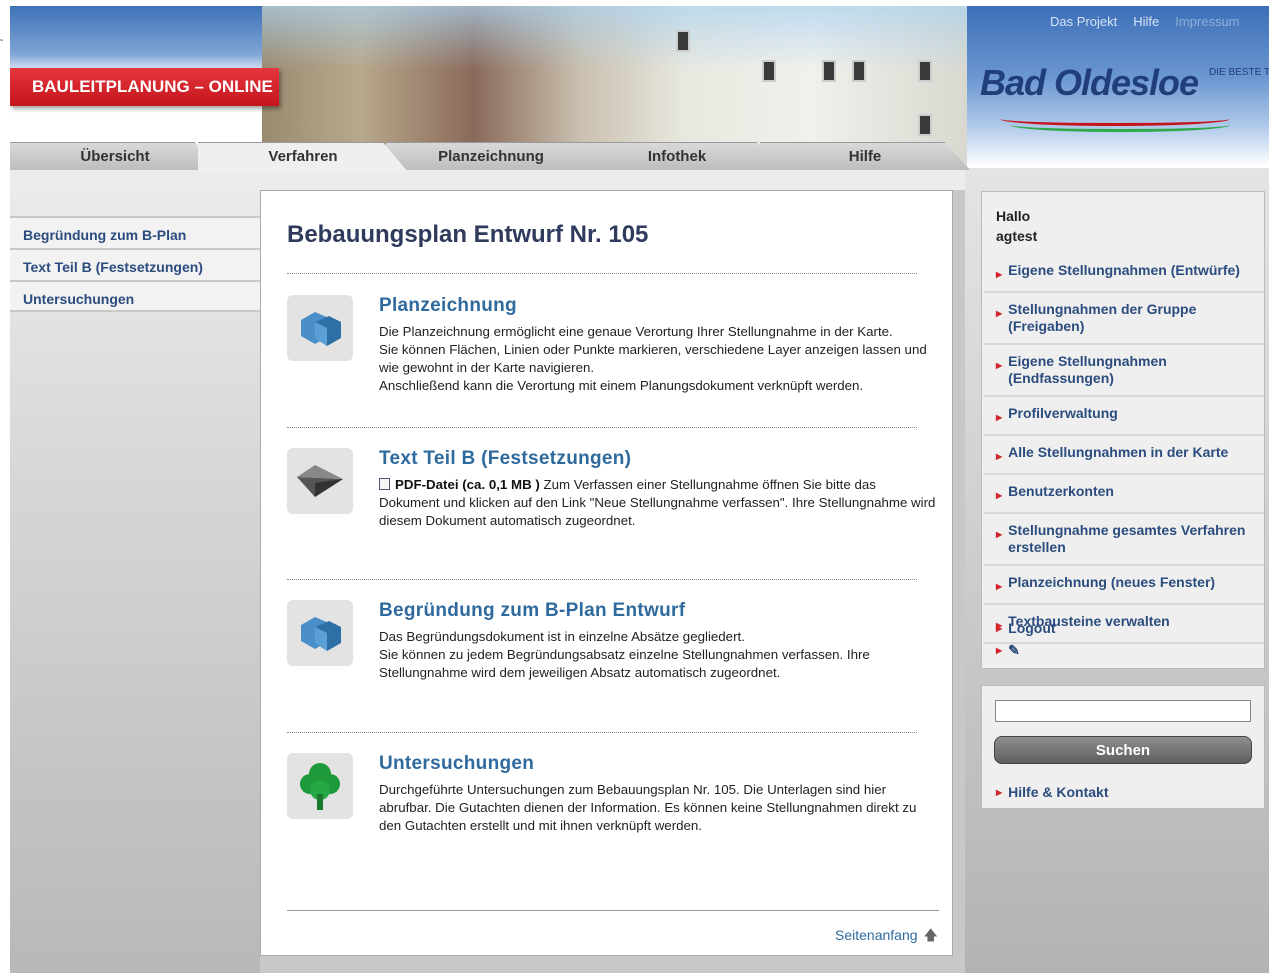 The image size is (1269, 973). What do you see at coordinates (144, 87) in the screenshot?
I see `brand-banner: BAULEITPLANUNG – ONLINE` at bounding box center [144, 87].